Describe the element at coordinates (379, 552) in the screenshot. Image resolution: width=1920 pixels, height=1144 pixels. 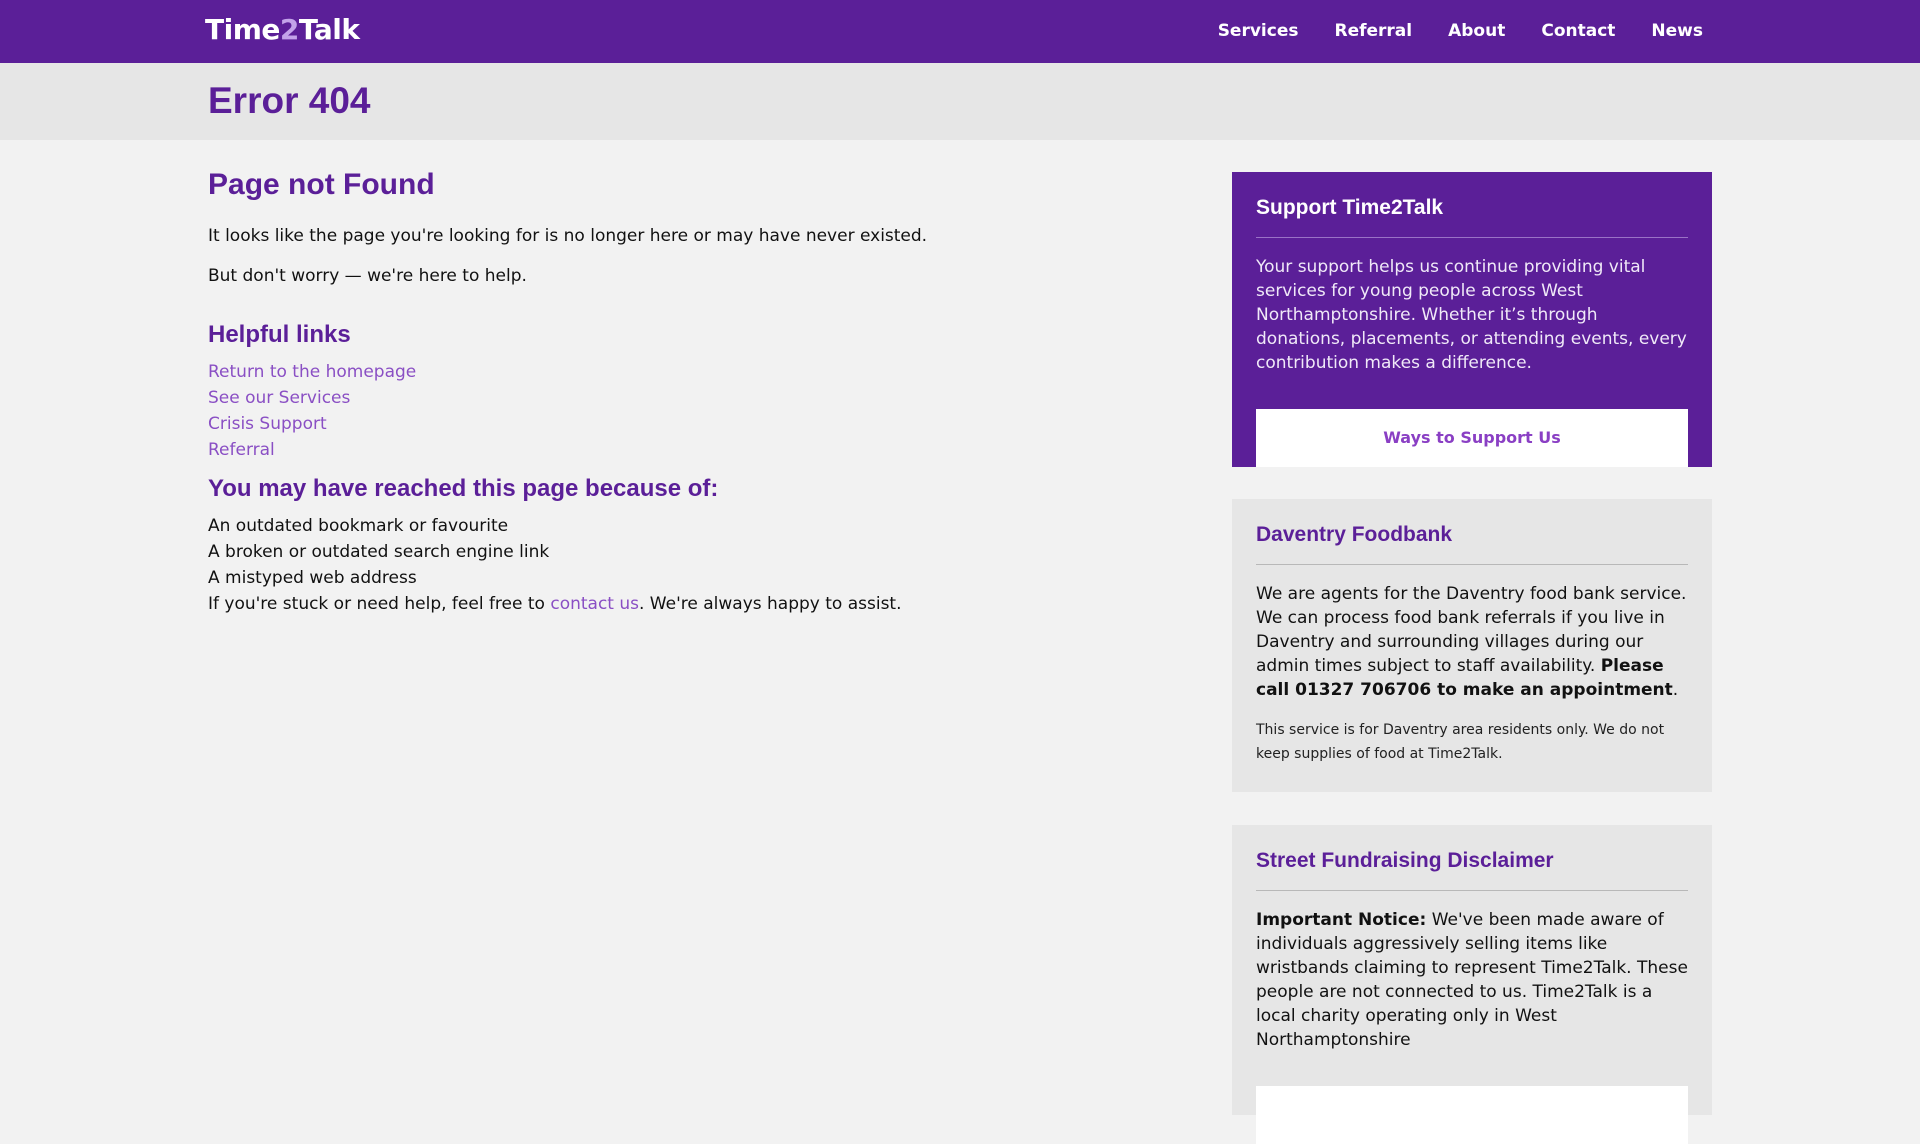
I see `list-item: A broken or outdated search engine link` at that location.